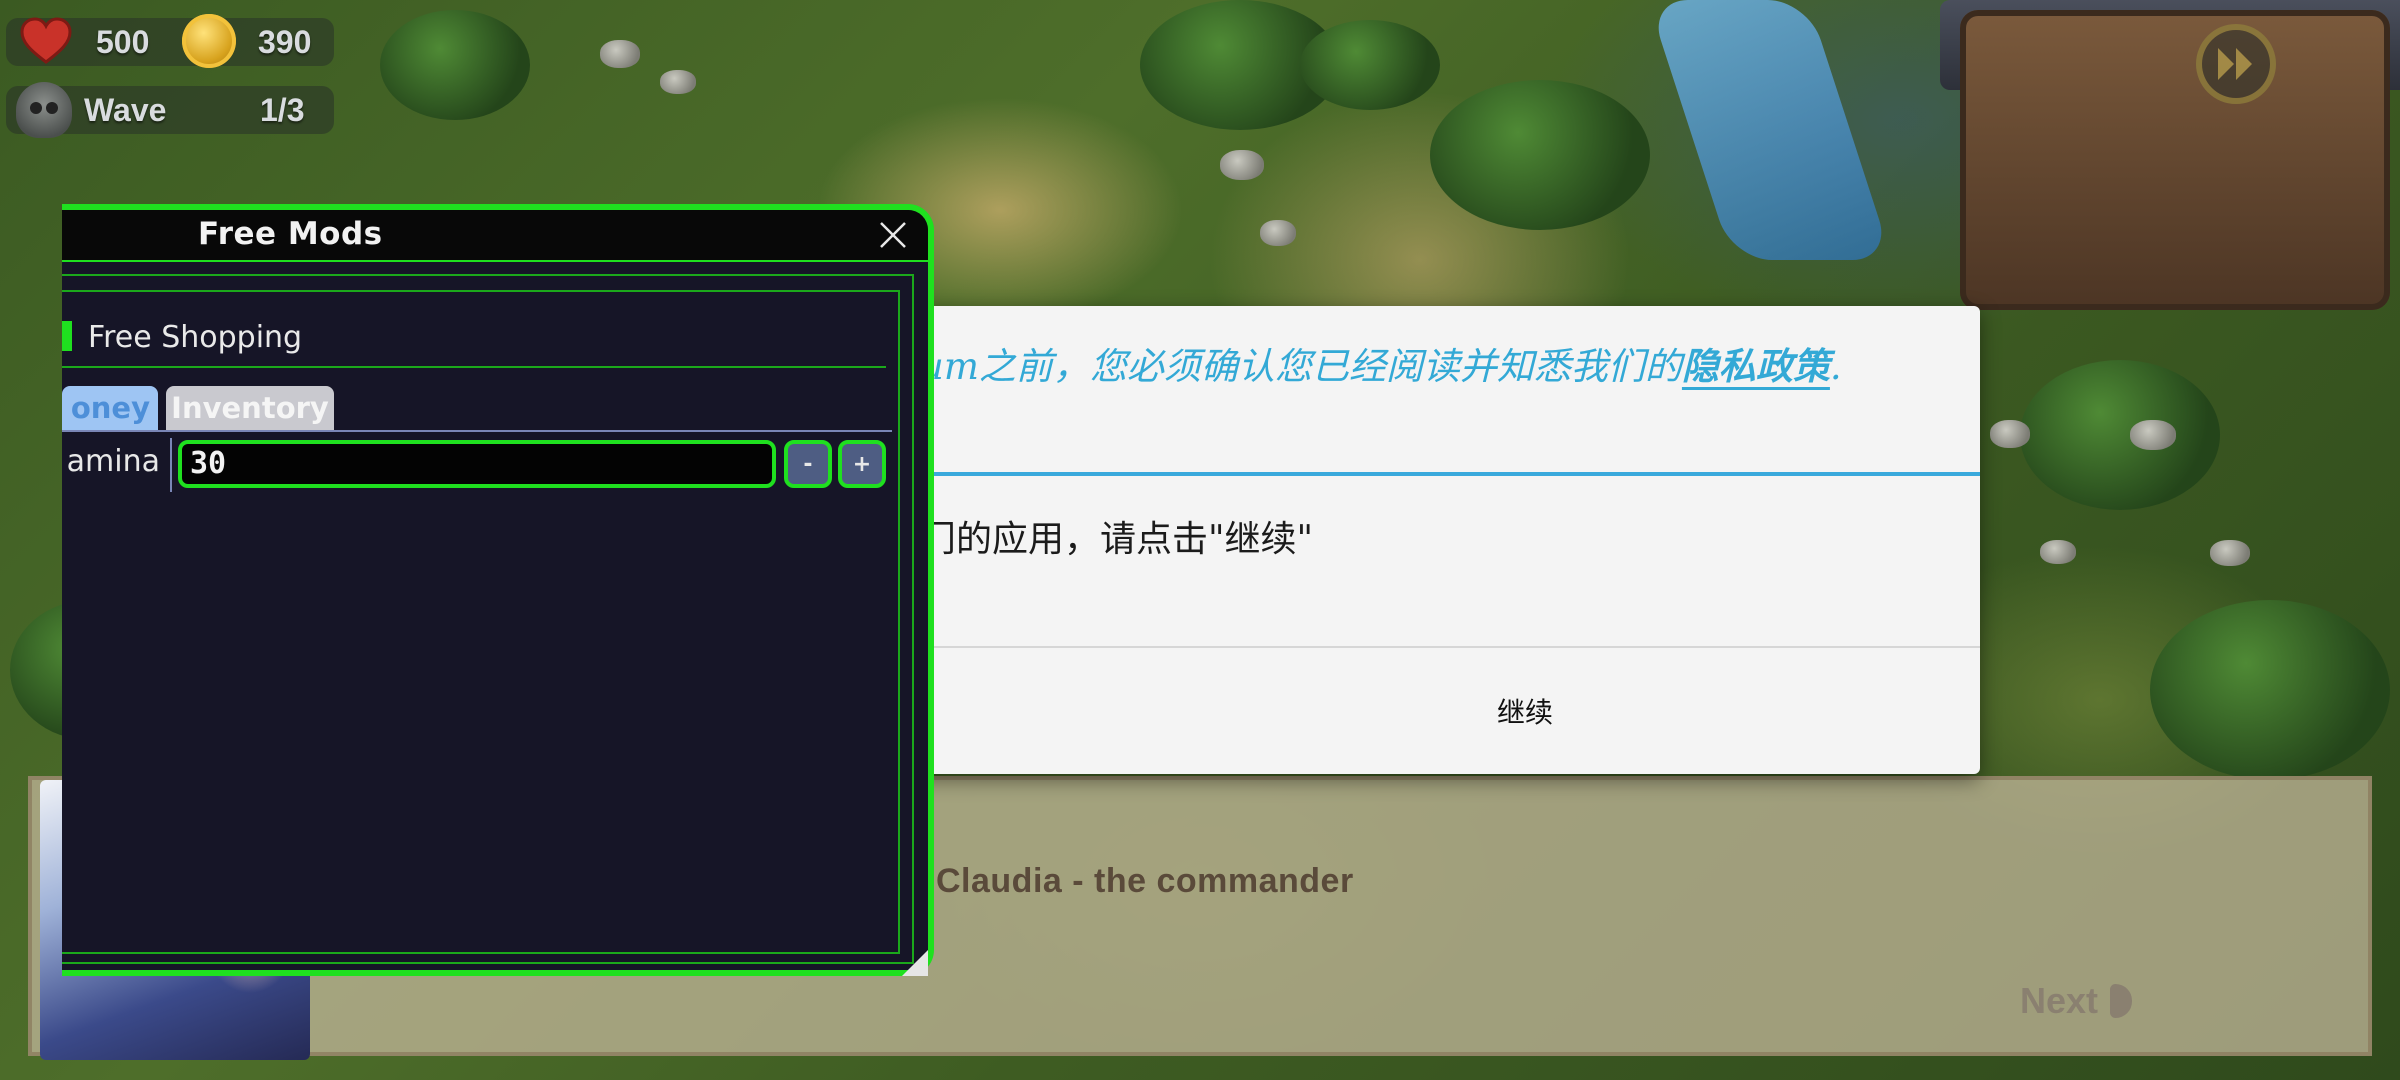 The height and width of the screenshot is (1080, 2400). What do you see at coordinates (477, 431) in the screenshot?
I see `tab-divider` at bounding box center [477, 431].